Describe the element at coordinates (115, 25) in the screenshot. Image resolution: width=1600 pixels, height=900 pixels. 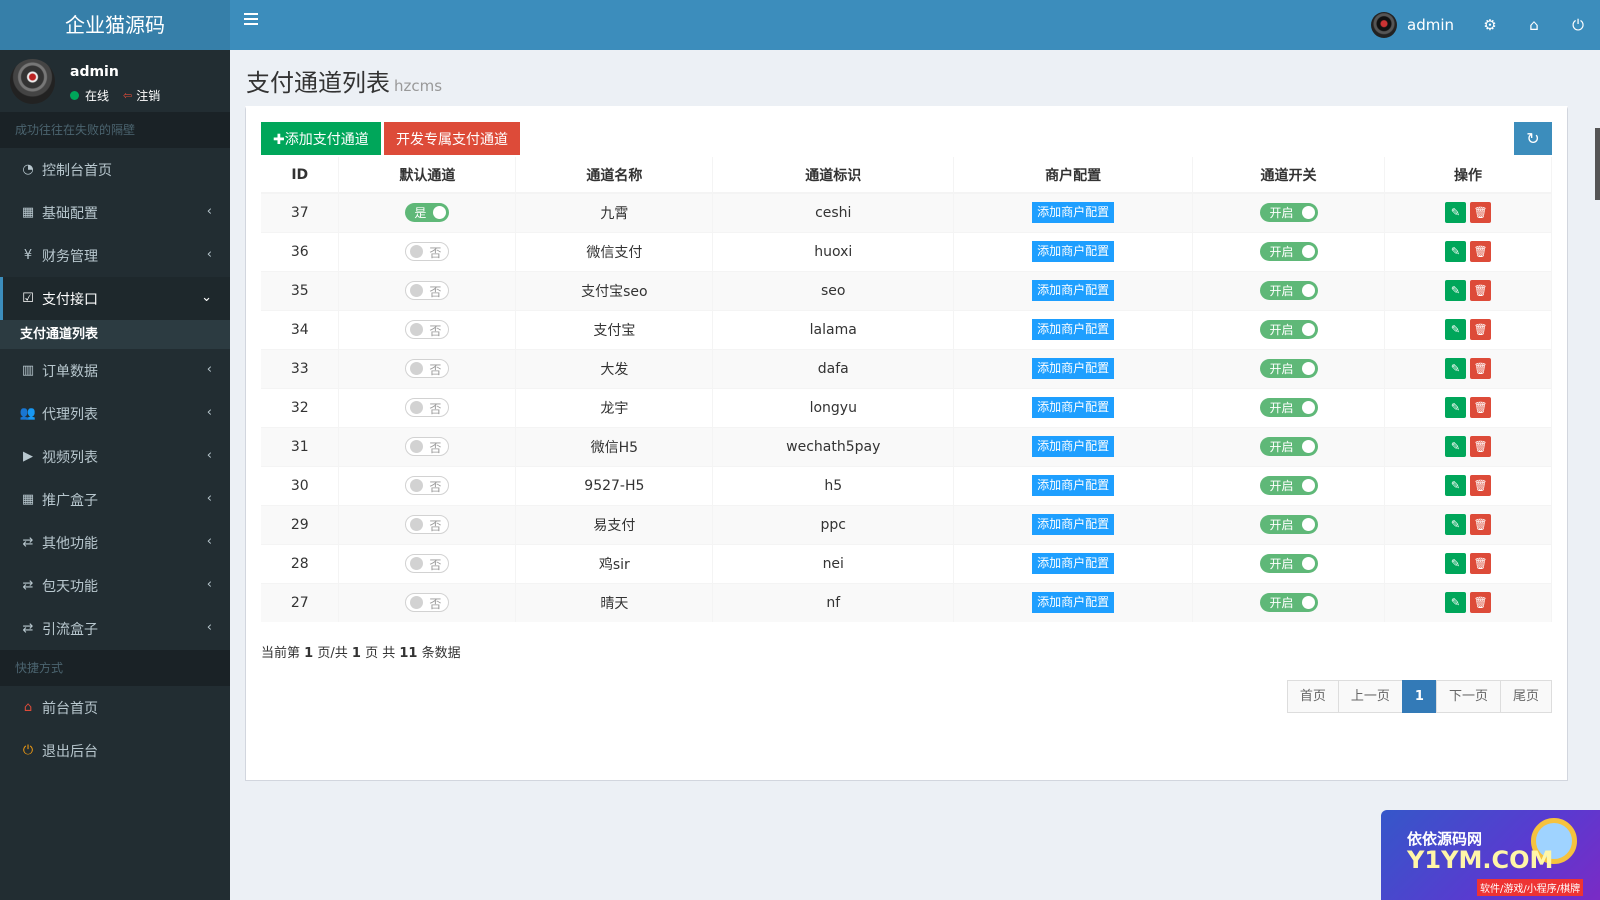
I see `app-logo: 企业猫源码` at that location.